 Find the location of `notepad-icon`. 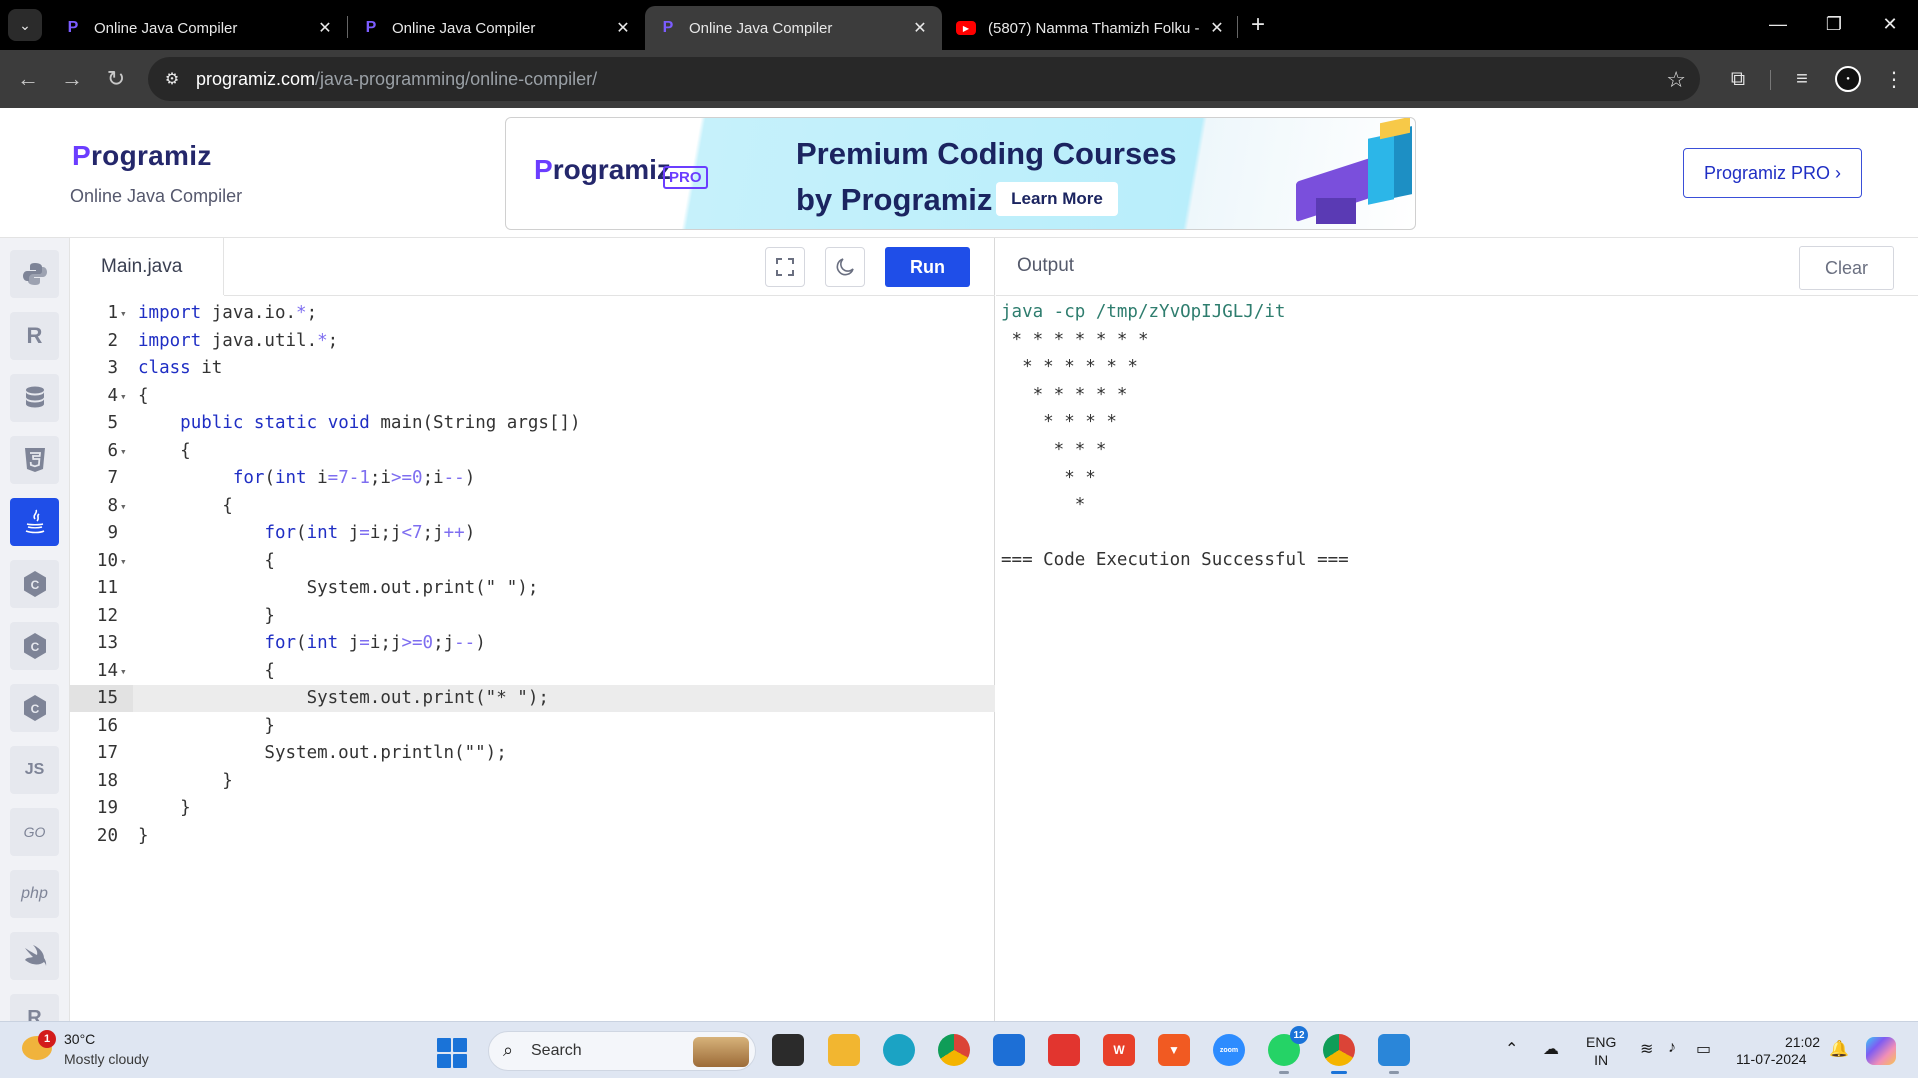

notepad-icon is located at coordinates (1394, 1054).